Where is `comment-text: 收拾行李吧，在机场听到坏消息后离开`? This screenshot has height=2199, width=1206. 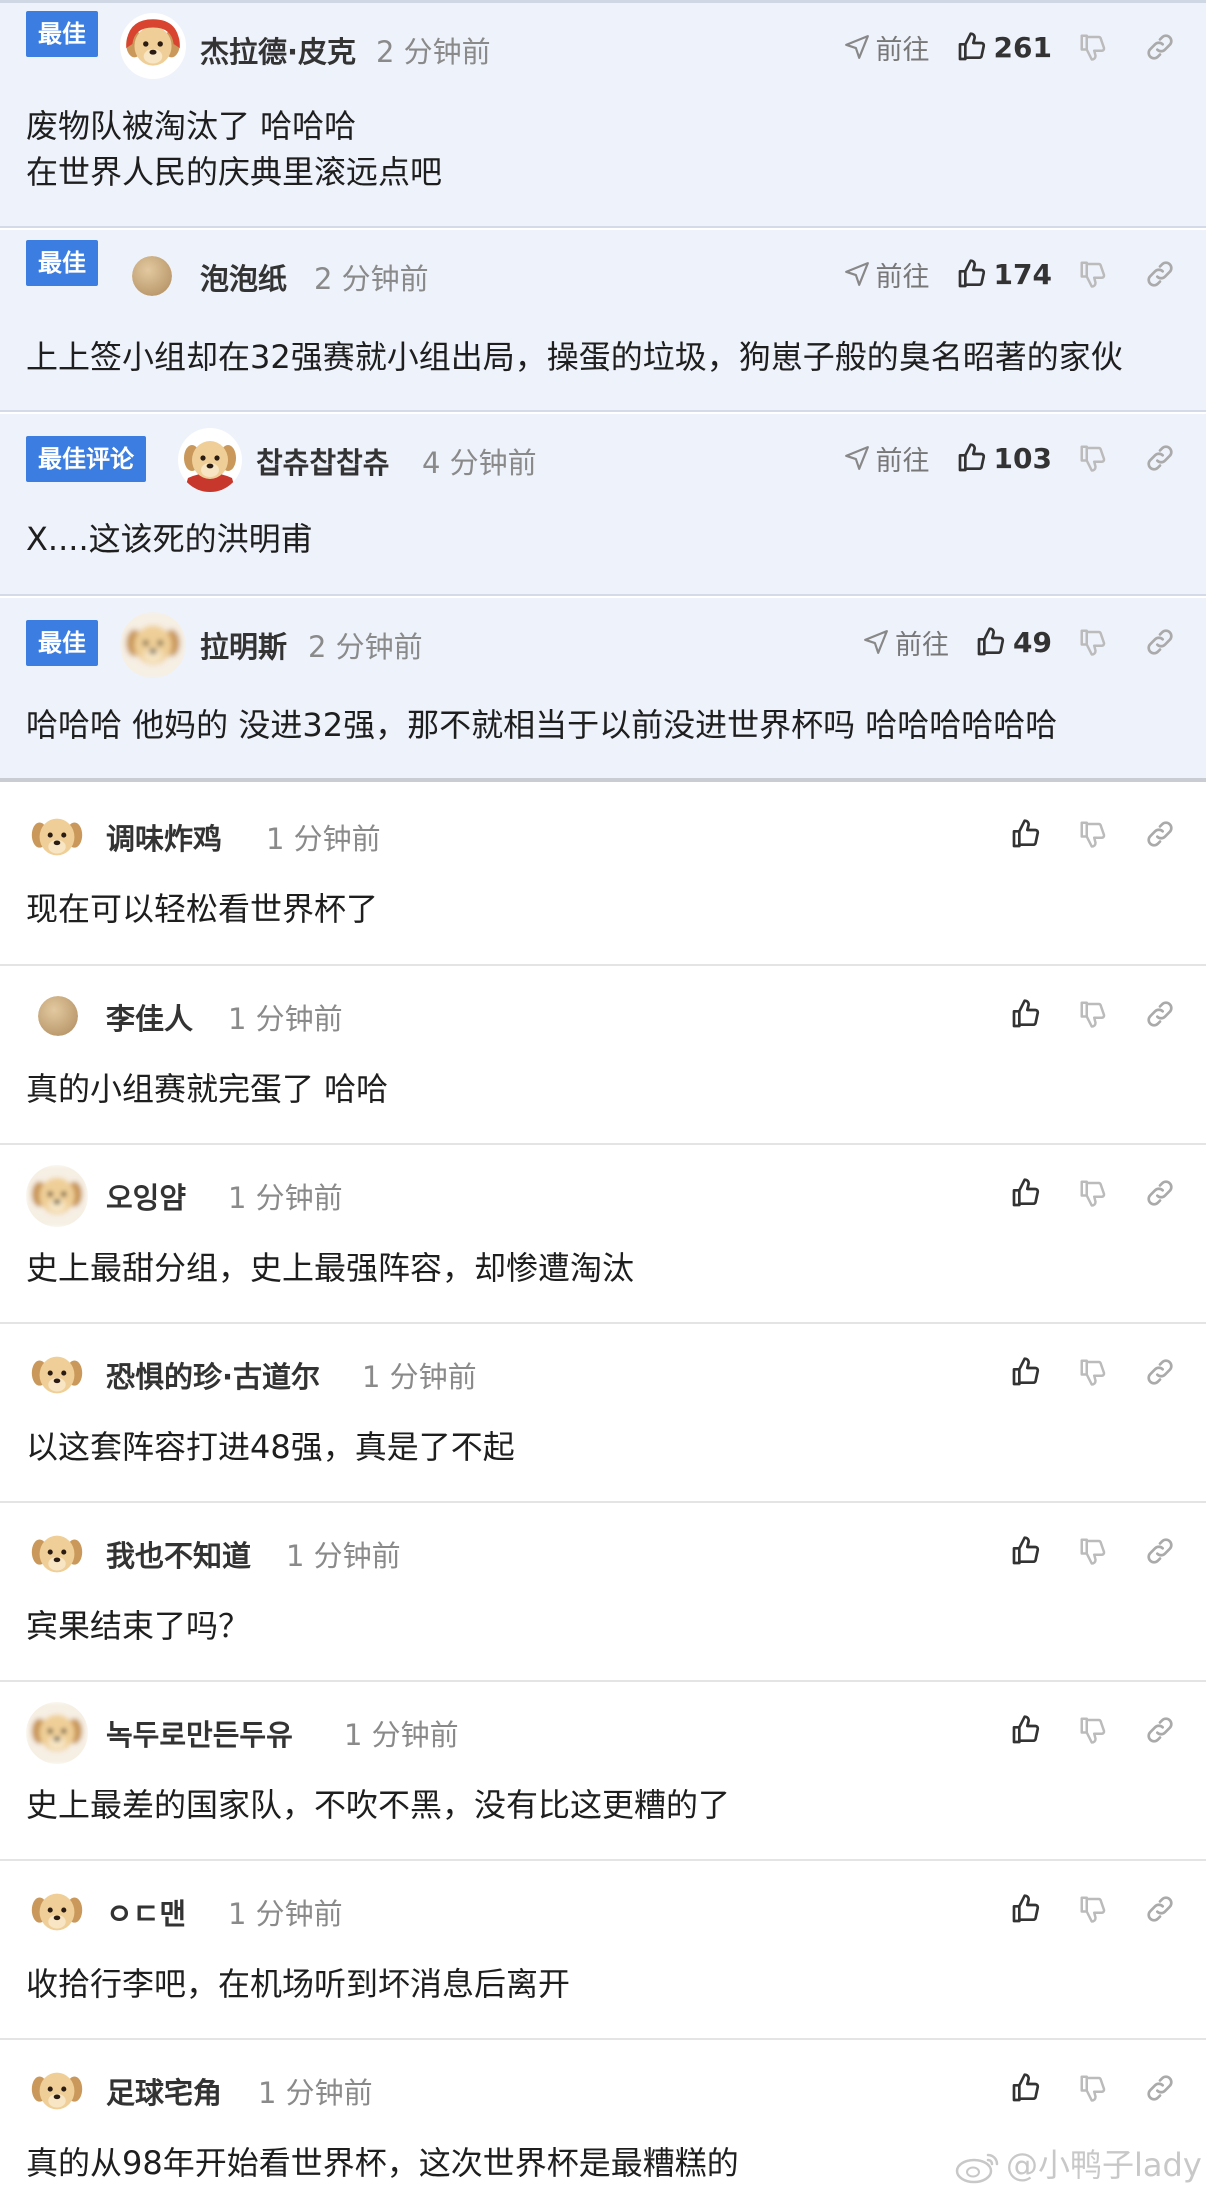 comment-text: 收拾行李吧，在机场听到坏消息后离开 is located at coordinates (298, 1984).